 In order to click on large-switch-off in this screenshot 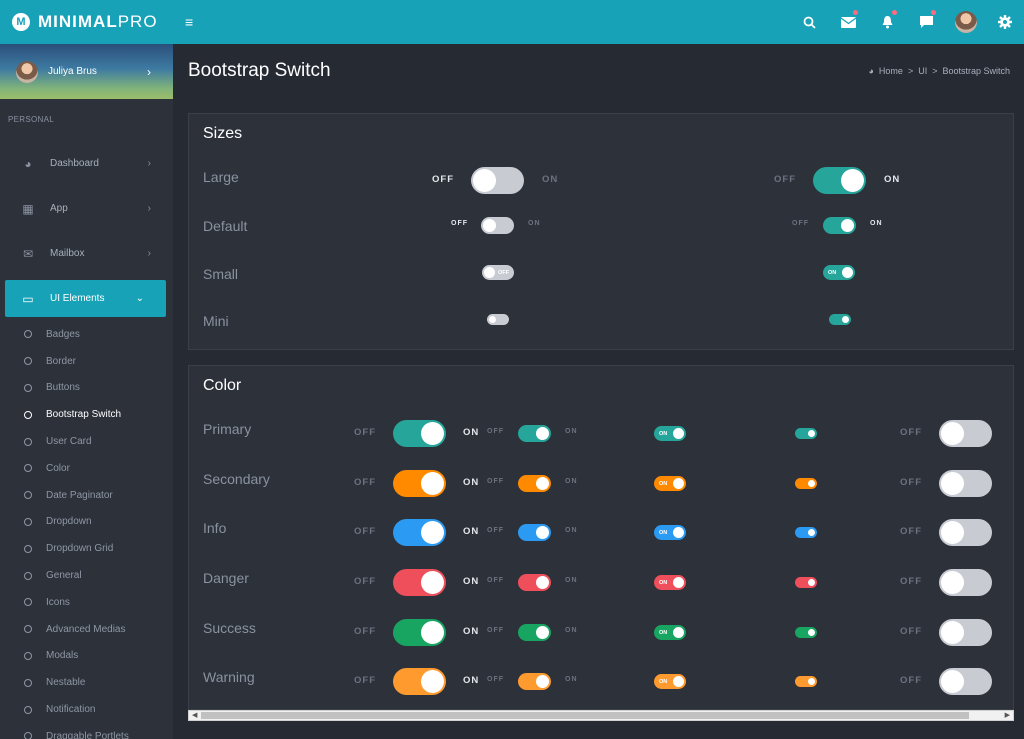, I will do `click(497, 180)`.